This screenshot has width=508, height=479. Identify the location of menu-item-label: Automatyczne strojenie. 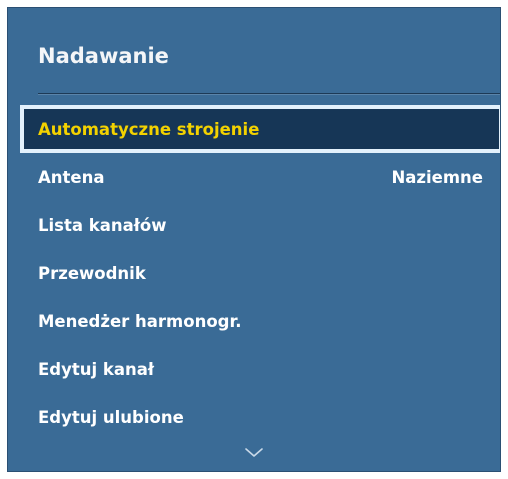
(149, 129).